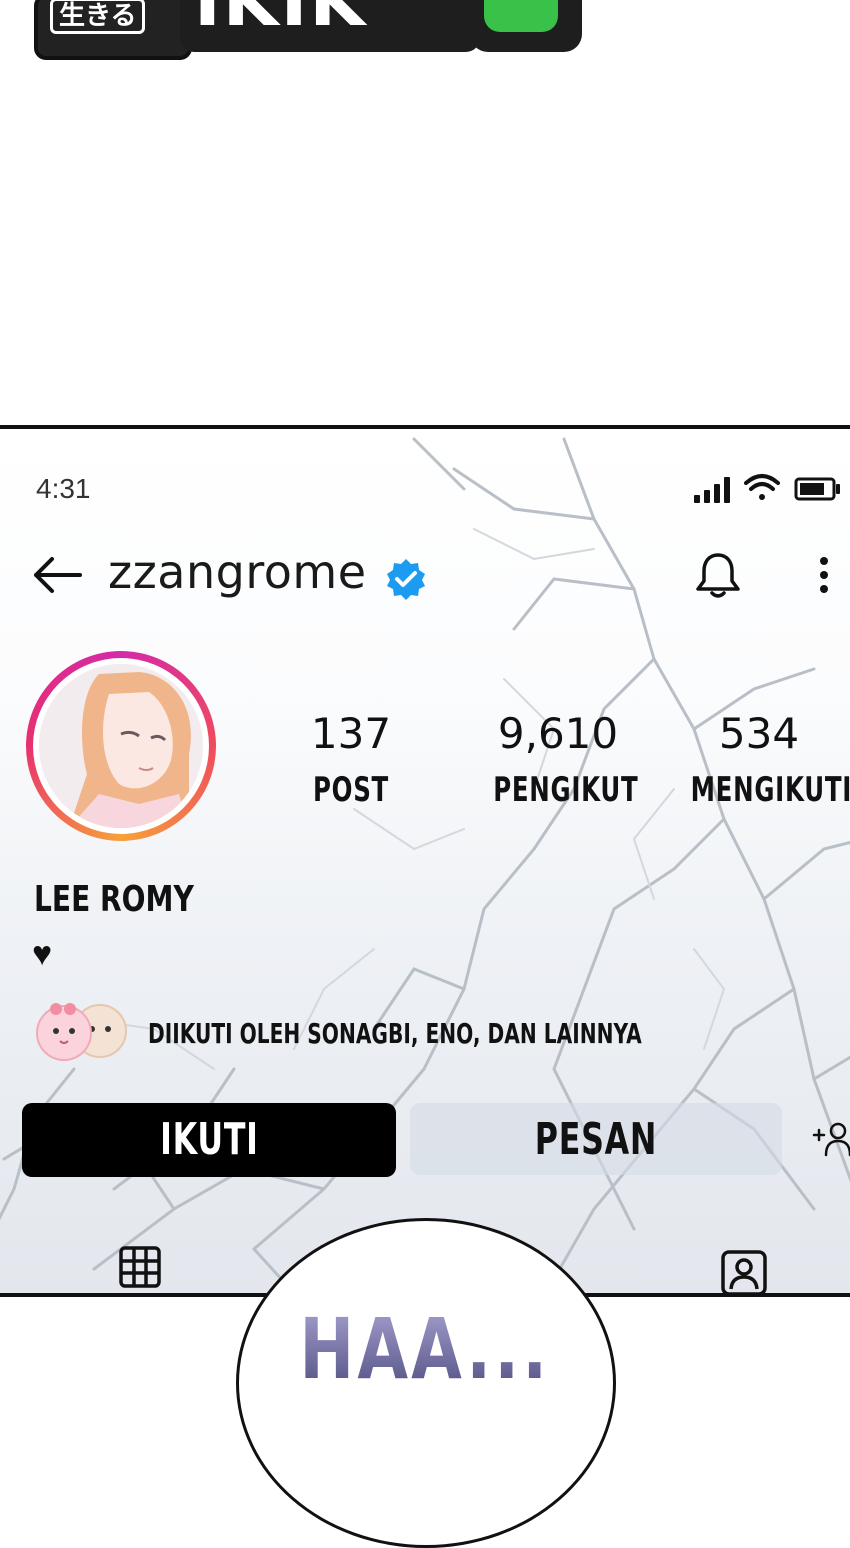 The width and height of the screenshot is (850, 1548). I want to click on stat-followers-value: 9,610, so click(558, 733).